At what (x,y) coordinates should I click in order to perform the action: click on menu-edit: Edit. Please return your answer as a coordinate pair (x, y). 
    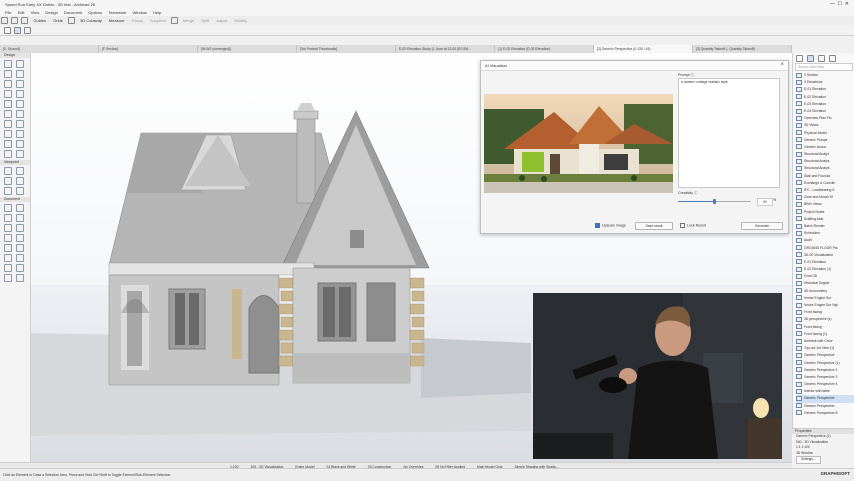
    Looking at the image, I should click on (21, 12).